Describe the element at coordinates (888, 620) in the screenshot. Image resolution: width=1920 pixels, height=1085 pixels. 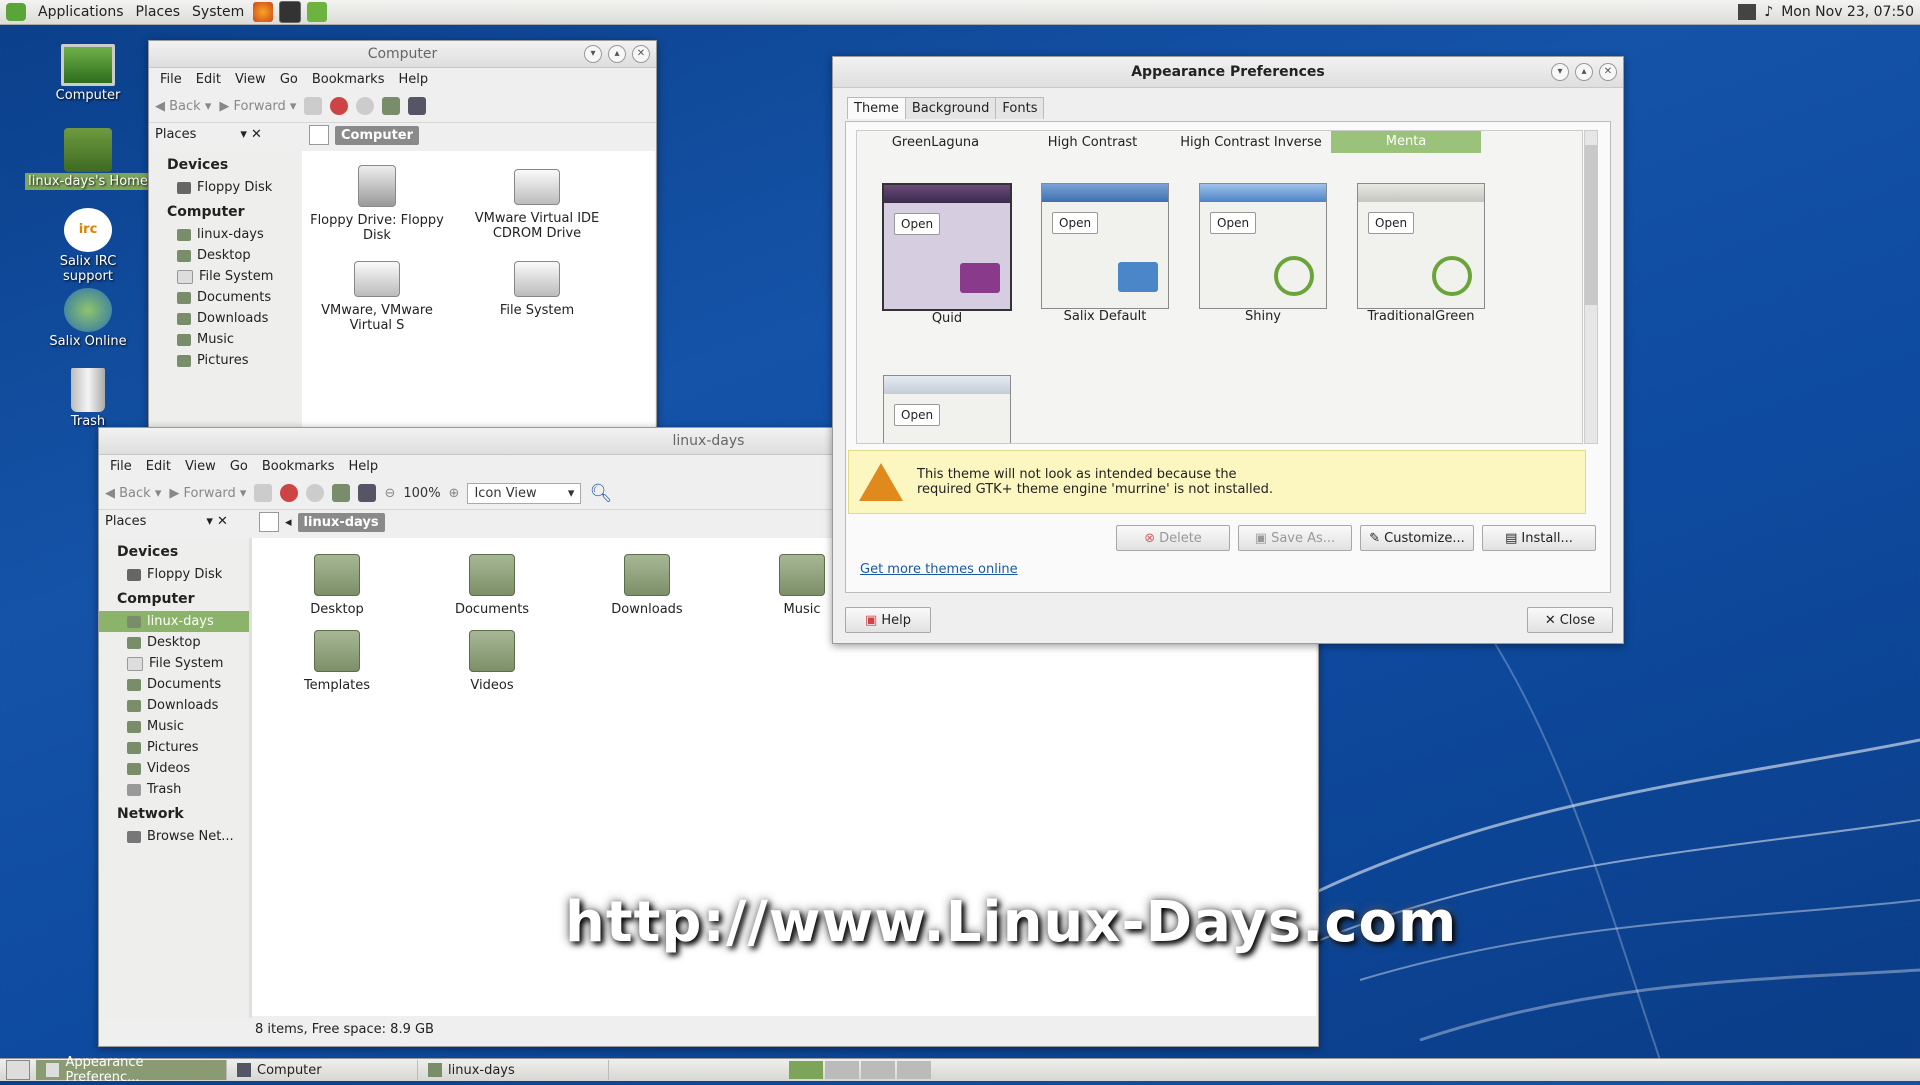
I see `help-button: ▣ Help` at that location.